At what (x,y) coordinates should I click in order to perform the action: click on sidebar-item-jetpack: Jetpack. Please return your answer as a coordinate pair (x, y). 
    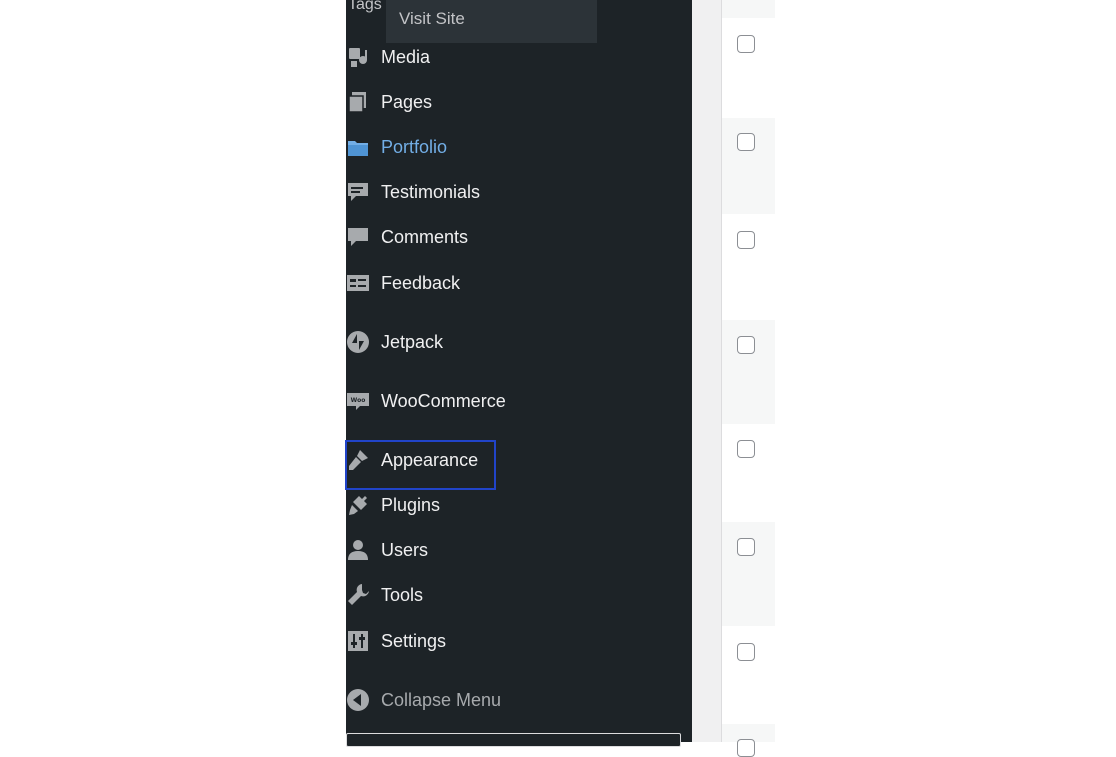
    Looking at the image, I should click on (519, 342).